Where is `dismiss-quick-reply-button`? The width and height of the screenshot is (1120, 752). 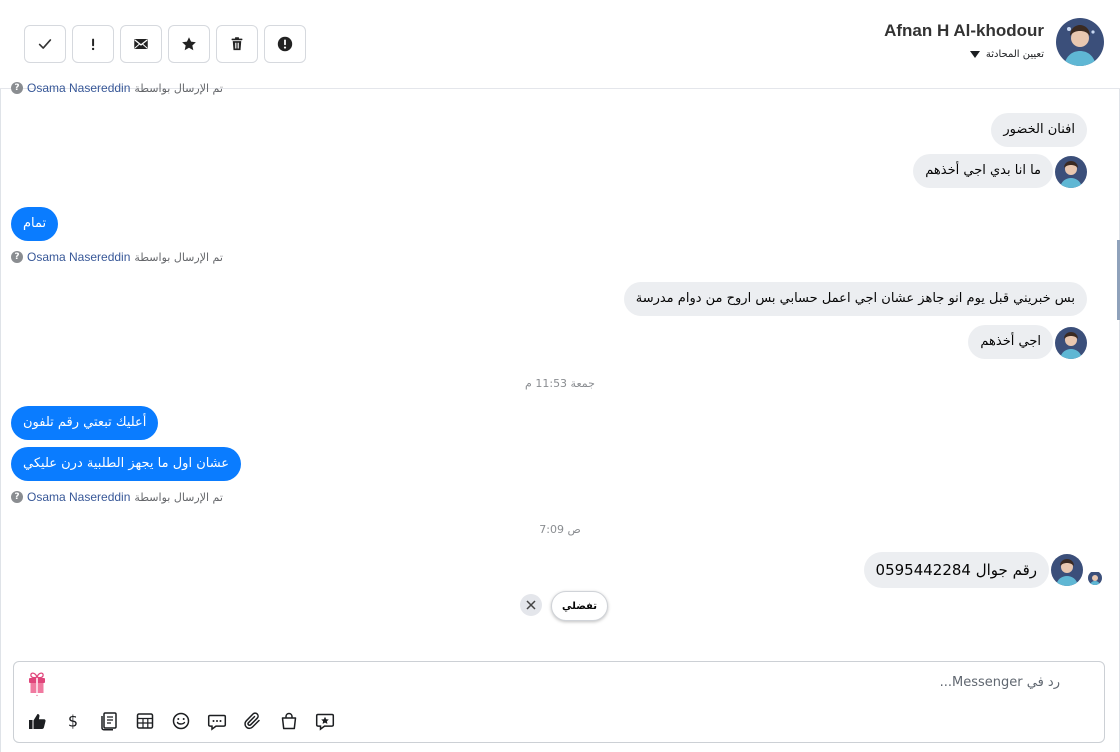
dismiss-quick-reply-button is located at coordinates (531, 605).